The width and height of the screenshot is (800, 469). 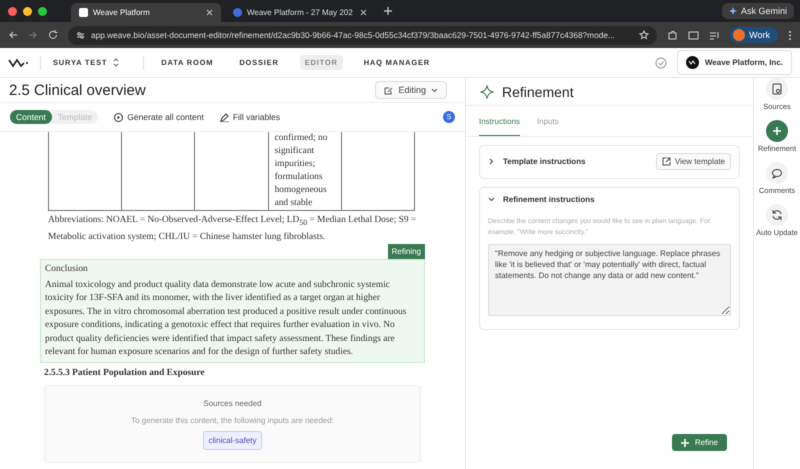 What do you see at coordinates (758, 11) in the screenshot?
I see `ask-gemini-button: Ask Gemini` at bounding box center [758, 11].